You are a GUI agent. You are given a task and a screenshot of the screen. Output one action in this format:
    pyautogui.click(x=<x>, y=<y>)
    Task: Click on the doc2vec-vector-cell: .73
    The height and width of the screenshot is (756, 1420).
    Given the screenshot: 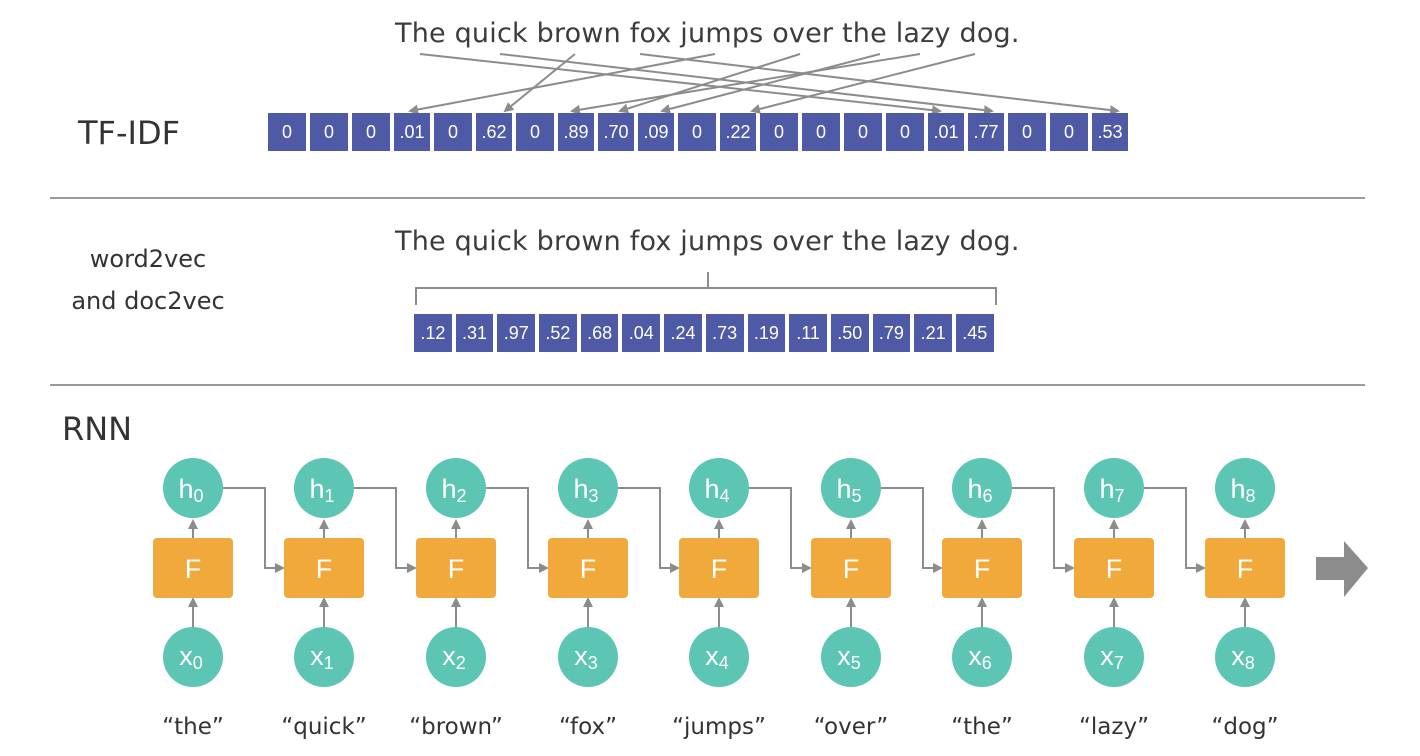 What is the action you would take?
    pyautogui.click(x=724, y=333)
    